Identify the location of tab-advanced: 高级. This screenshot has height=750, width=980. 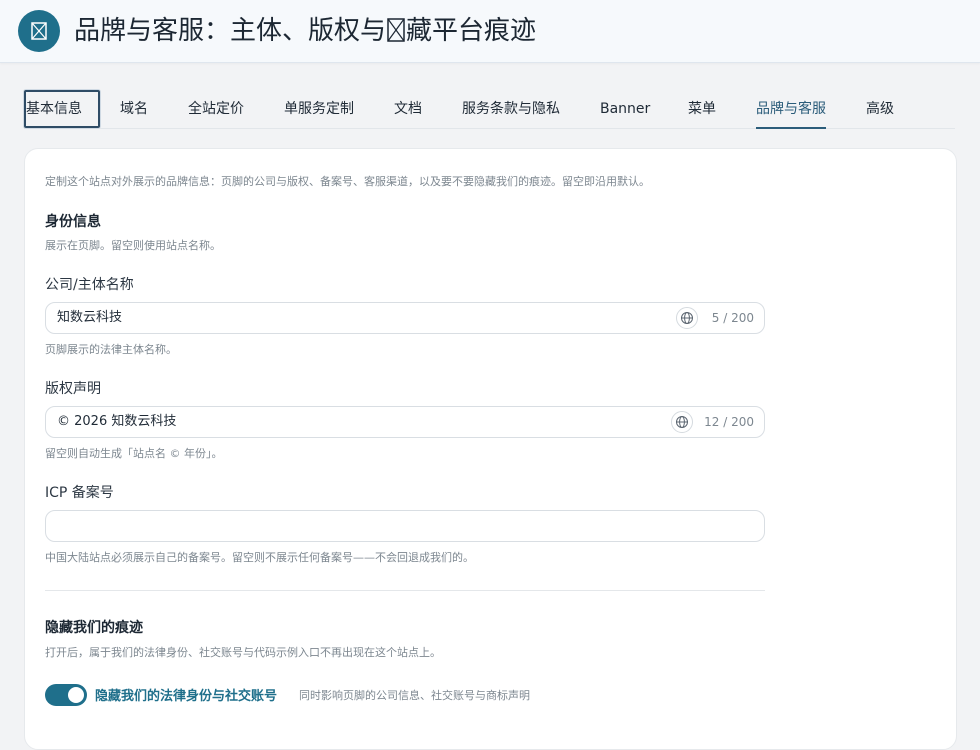
(880, 109).